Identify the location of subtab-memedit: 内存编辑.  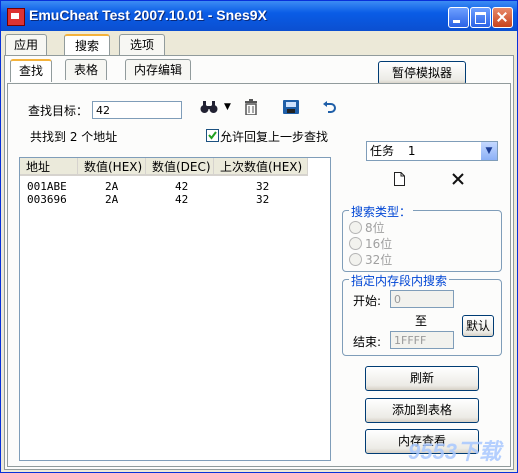
(158, 69).